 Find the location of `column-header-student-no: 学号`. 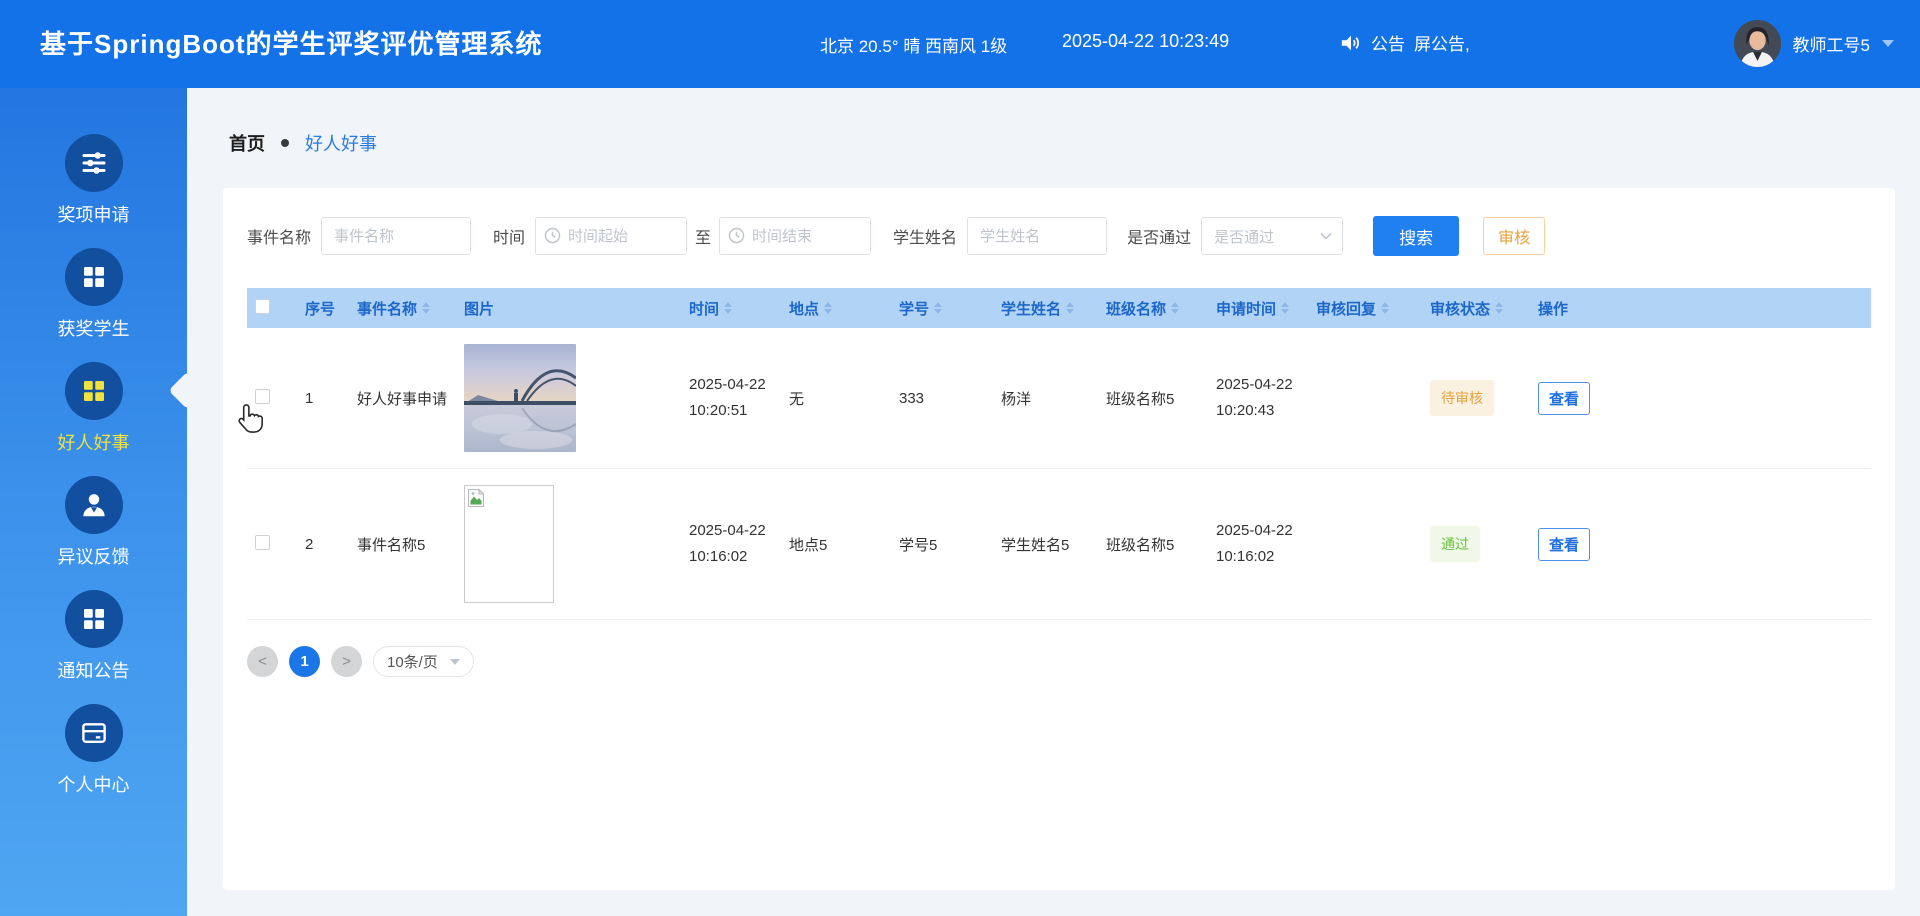

column-header-student-no: 学号 is located at coordinates (942, 308).